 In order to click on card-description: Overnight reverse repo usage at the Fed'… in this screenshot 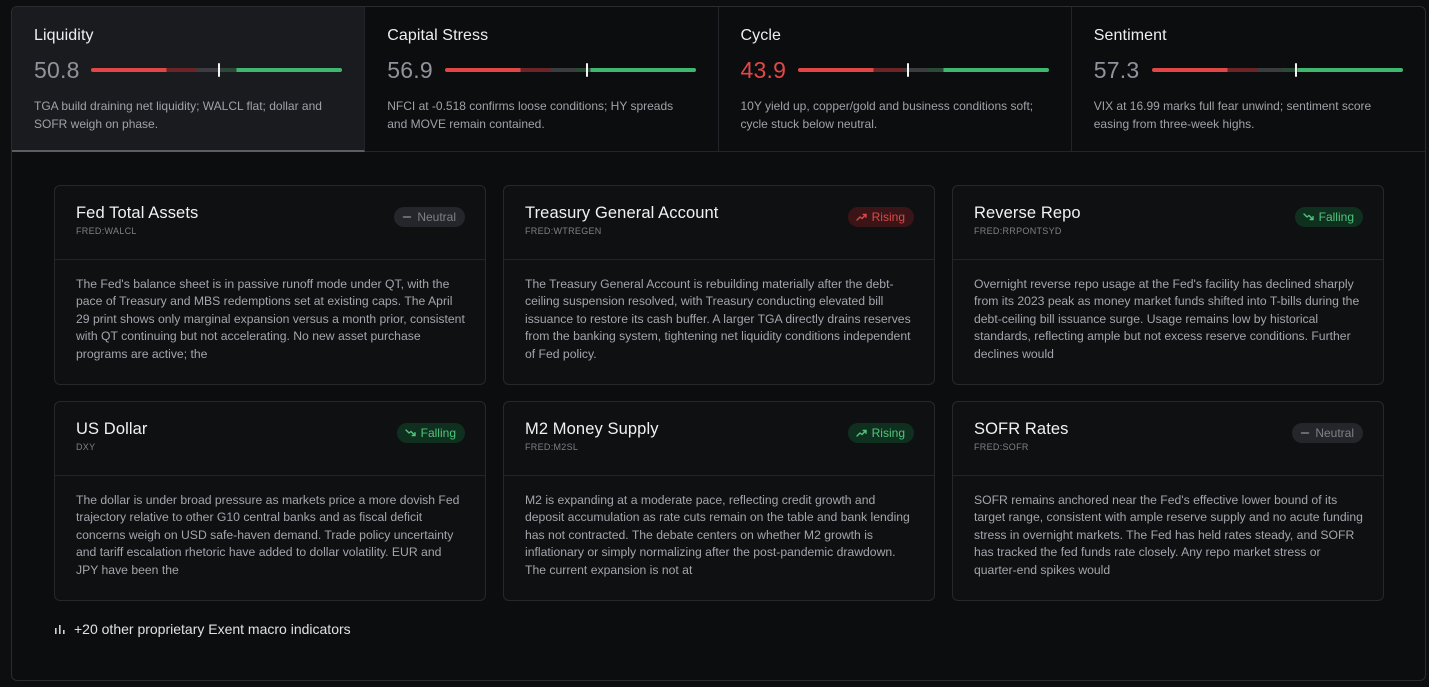, I will do `click(1167, 319)`.